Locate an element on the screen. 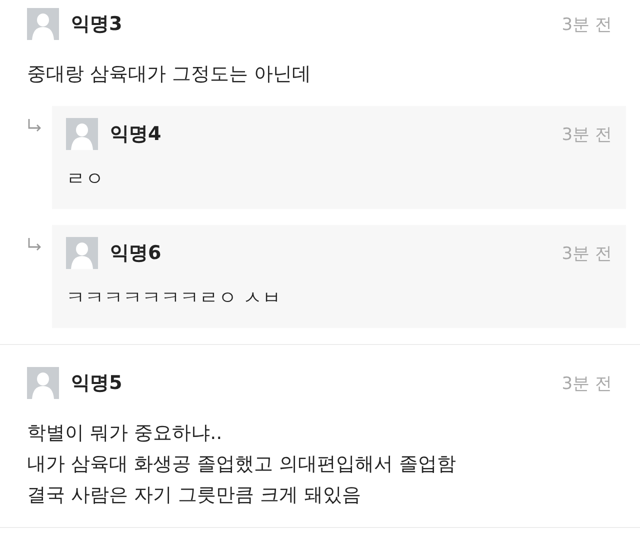  comment-text: 중대랑 삼육대가 그정도는 아닌데 is located at coordinates (169, 74).